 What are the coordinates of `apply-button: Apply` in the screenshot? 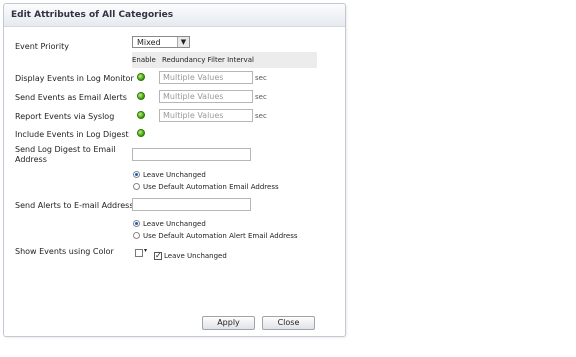 It's located at (228, 323).